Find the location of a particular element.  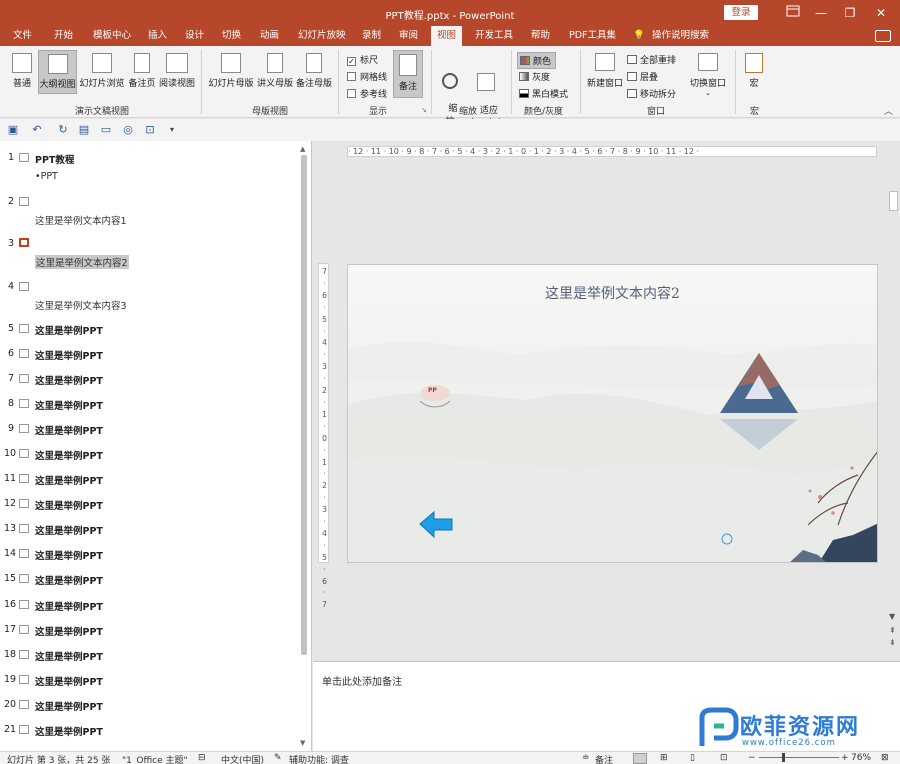

accessibility-icon: ✎ is located at coordinates (278, 758).